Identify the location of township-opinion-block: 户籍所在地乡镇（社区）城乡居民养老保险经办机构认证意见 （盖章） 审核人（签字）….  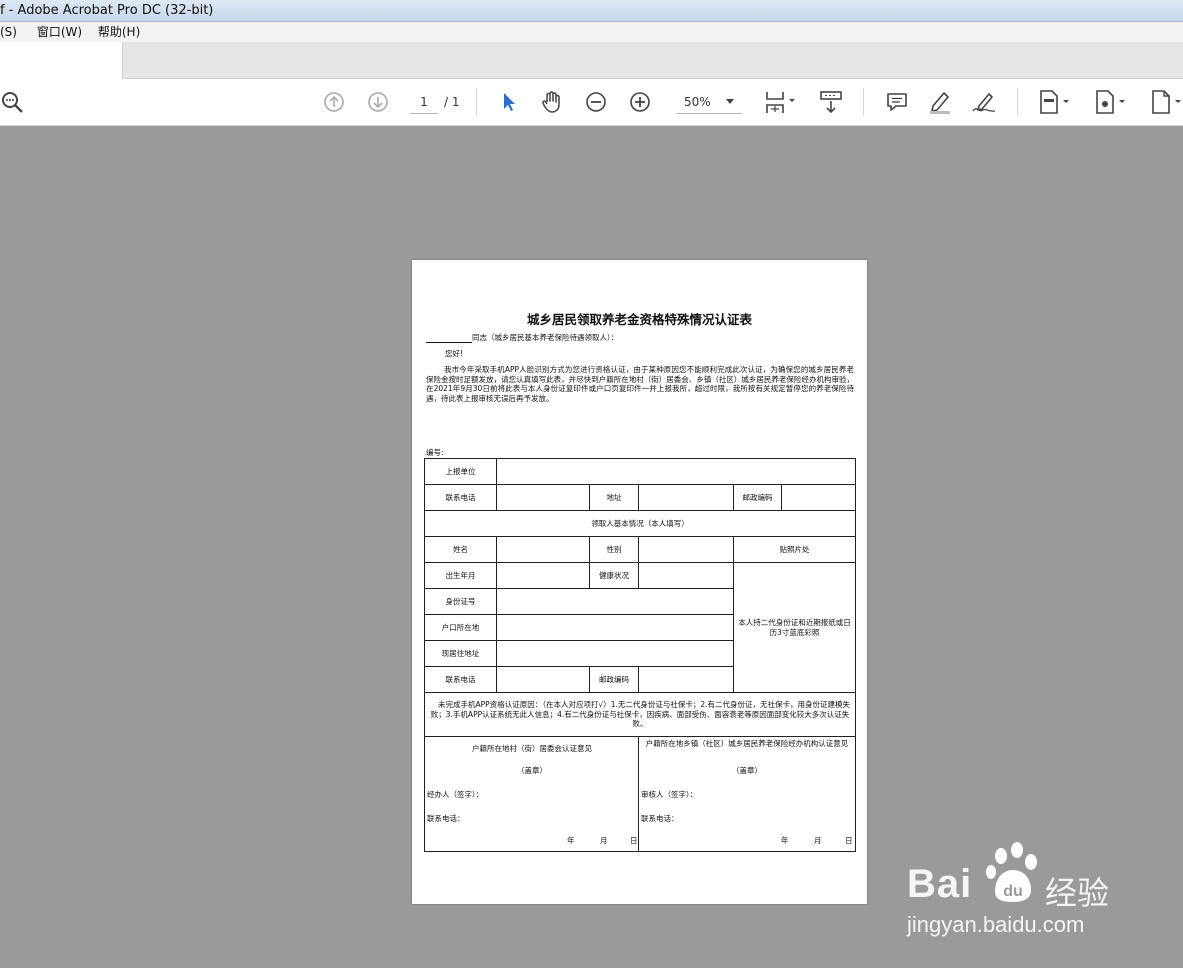
(747, 794).